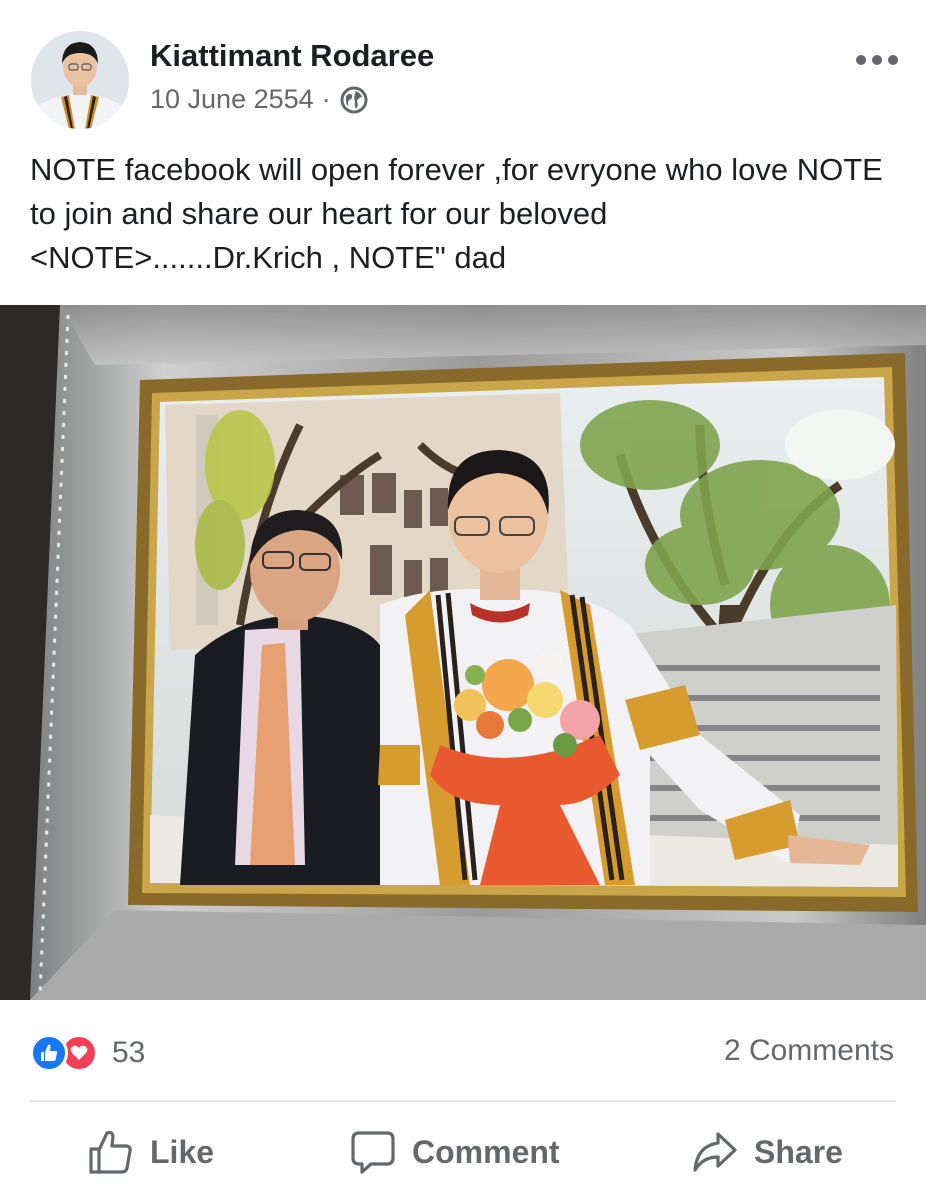 The height and width of the screenshot is (1200, 926). Describe the element at coordinates (129, 1052) in the screenshot. I see `reaction-count: 53` at that location.